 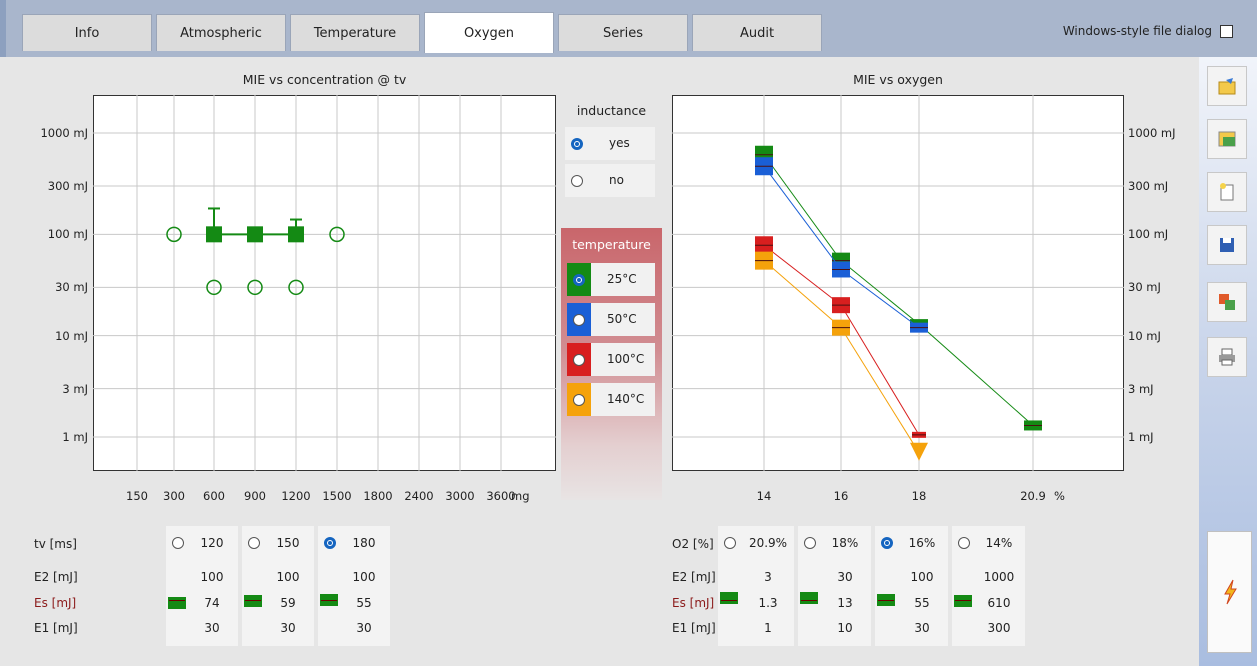 What do you see at coordinates (520, 496) in the screenshot?
I see `left-plot-x-unit: mg` at bounding box center [520, 496].